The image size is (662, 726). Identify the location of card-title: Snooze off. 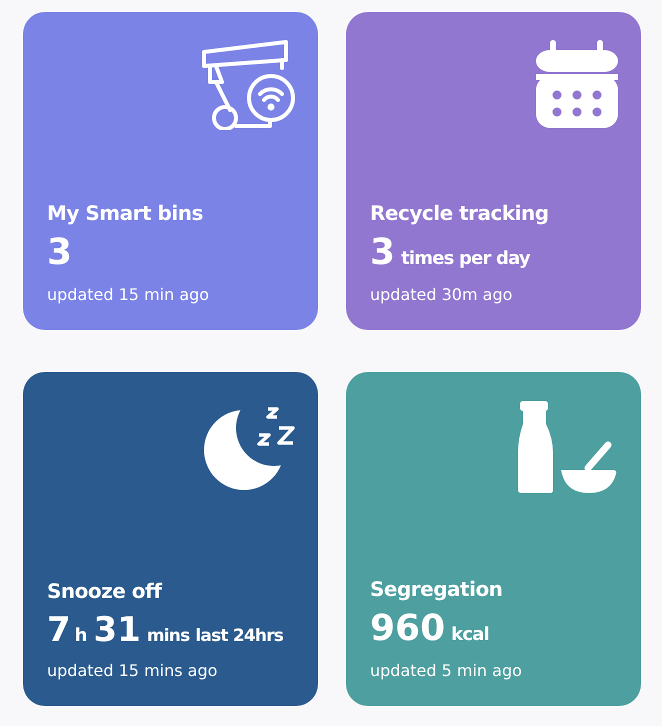
(105, 591).